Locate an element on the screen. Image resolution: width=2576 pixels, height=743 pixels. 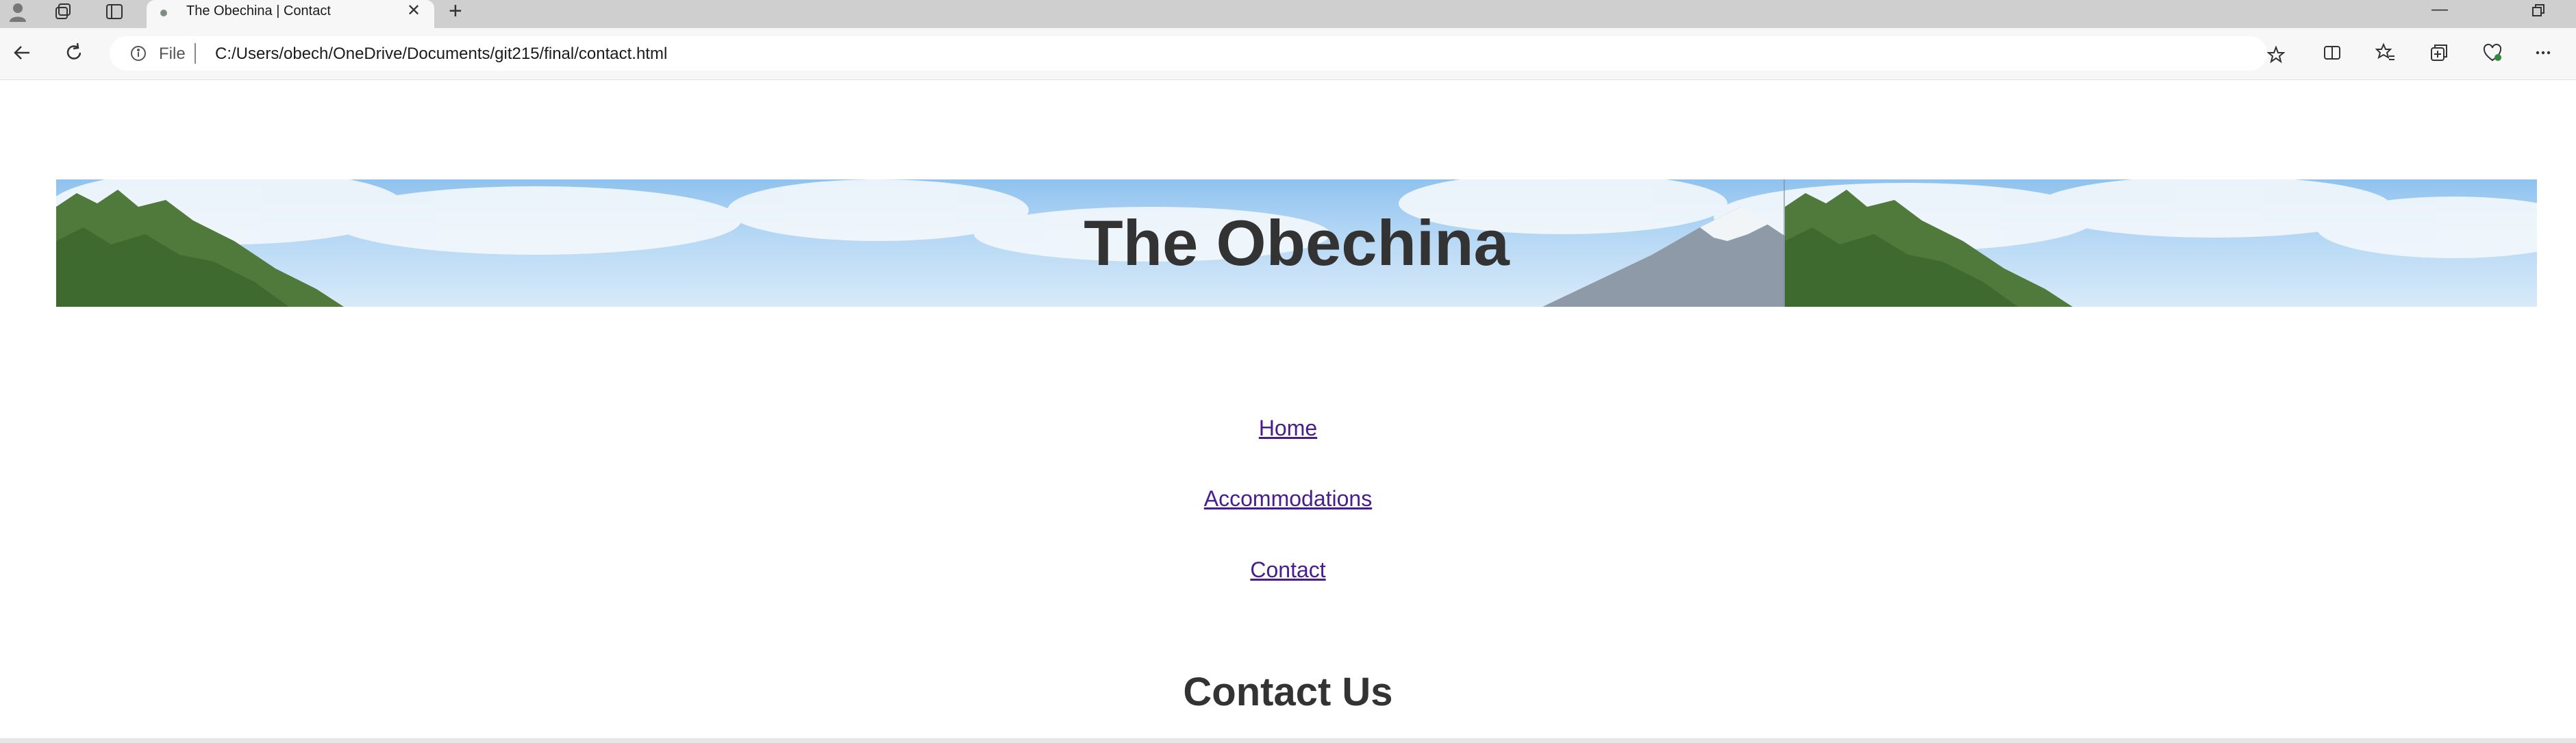
site-info-icon is located at coordinates (138, 55).